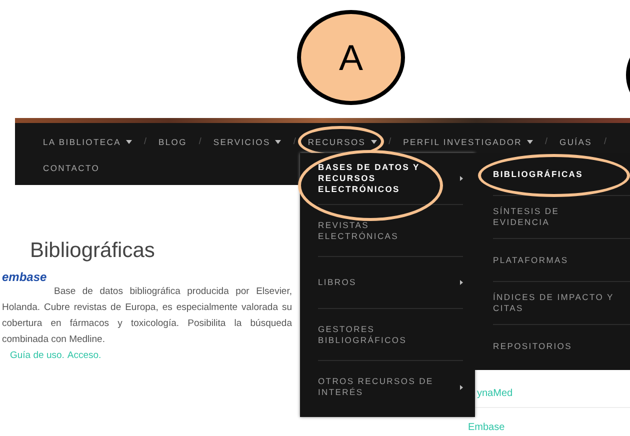 This screenshot has width=630, height=436. I want to click on nav-link: GUÍAS, so click(576, 142).